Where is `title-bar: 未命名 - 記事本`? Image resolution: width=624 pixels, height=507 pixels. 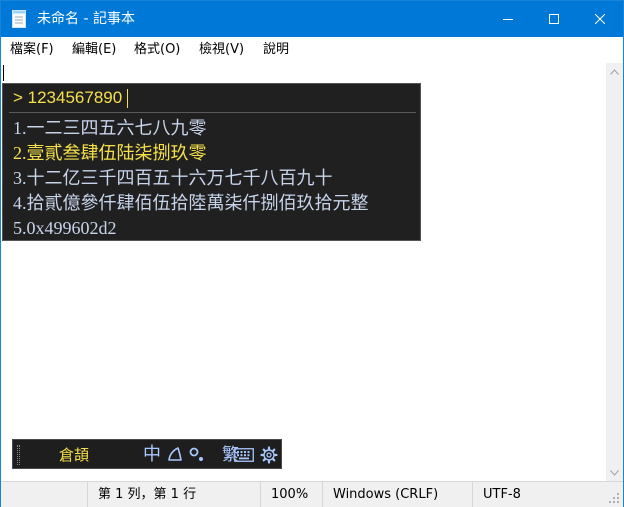 title-bar: 未命名 - 記事本 is located at coordinates (312, 19).